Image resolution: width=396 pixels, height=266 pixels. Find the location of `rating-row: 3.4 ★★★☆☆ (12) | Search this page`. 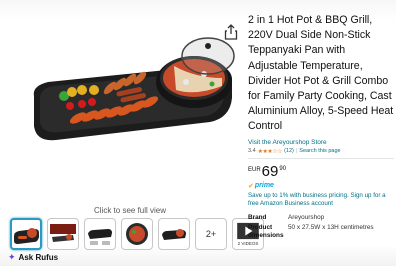

rating-row: 3.4 ★★★☆☆ (12) | Search this page is located at coordinates (321, 151).